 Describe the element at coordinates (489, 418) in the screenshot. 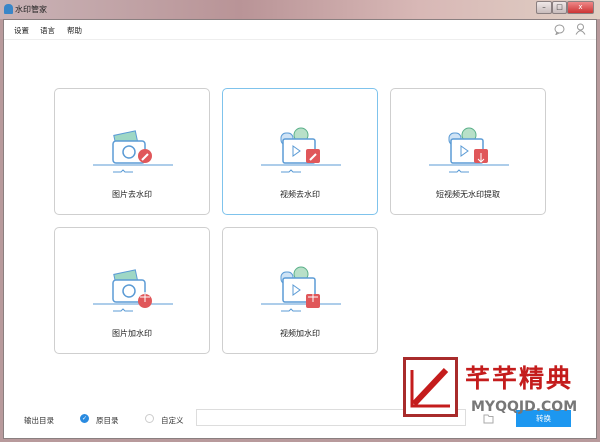

I see `folder-icon` at that location.